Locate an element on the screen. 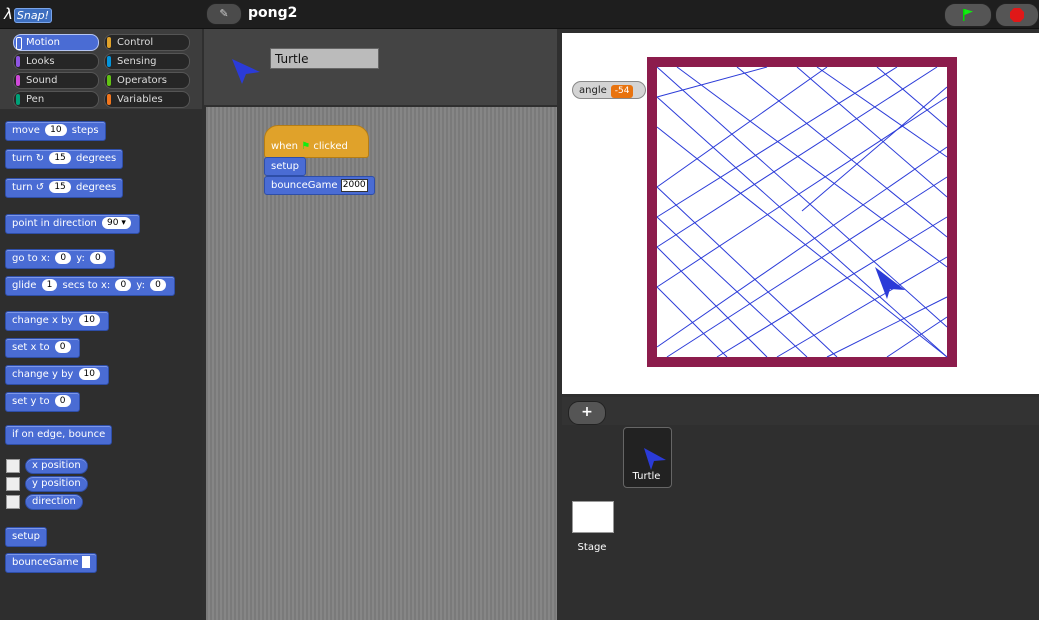 The width and height of the screenshot is (1039, 620). corral-sprite-label: Turtle is located at coordinates (646, 476).